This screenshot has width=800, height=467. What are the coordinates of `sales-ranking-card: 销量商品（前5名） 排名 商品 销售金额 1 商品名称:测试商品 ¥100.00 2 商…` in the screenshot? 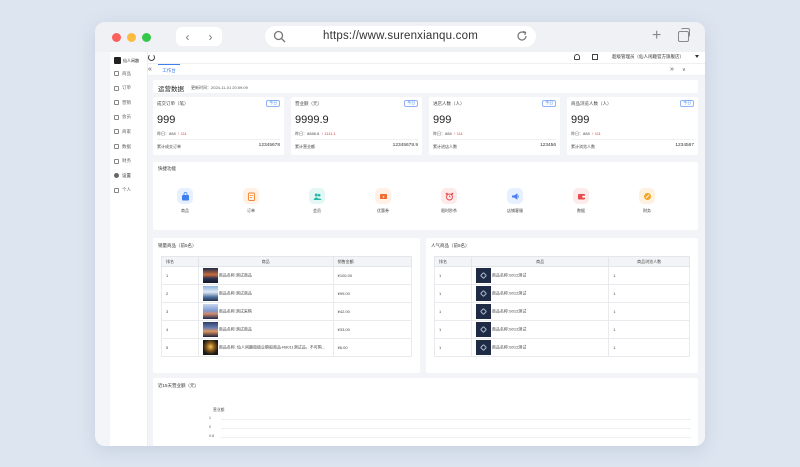 It's located at (286, 305).